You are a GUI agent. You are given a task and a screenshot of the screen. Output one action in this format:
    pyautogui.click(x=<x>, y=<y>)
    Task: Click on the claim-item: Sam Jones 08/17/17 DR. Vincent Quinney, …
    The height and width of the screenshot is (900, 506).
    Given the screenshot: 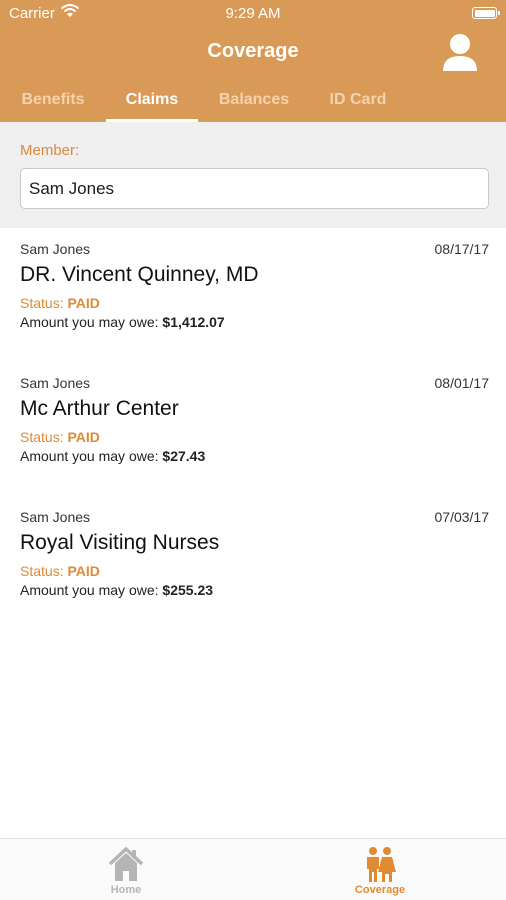 What is the action you would take?
    pyautogui.click(x=253, y=291)
    